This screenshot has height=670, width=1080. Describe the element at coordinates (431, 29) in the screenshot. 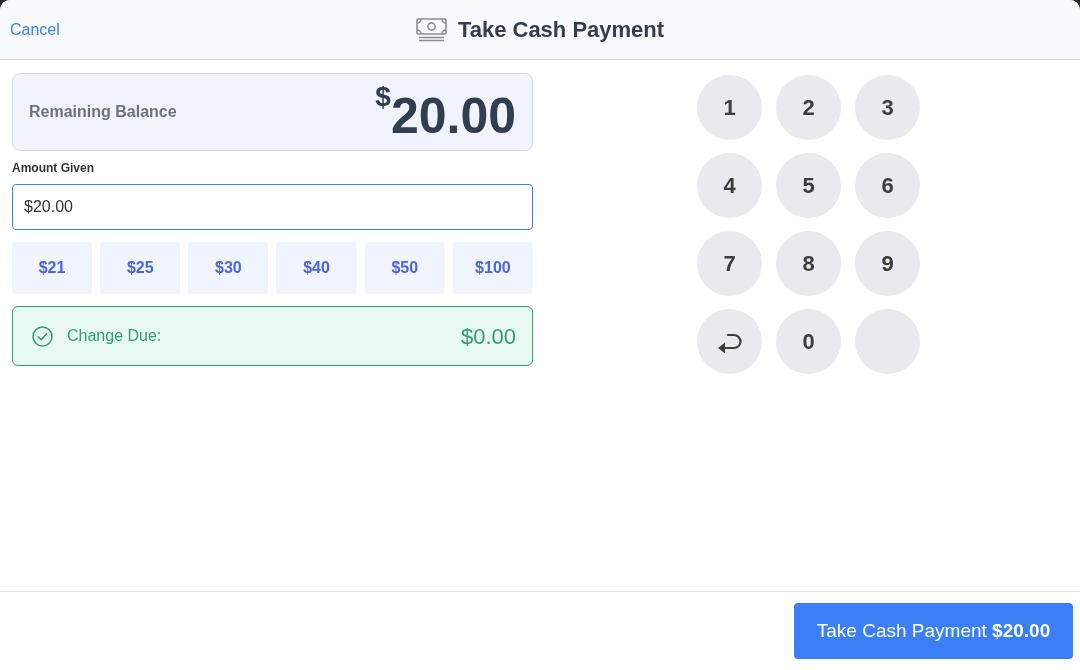

I see `cash-icon` at that location.